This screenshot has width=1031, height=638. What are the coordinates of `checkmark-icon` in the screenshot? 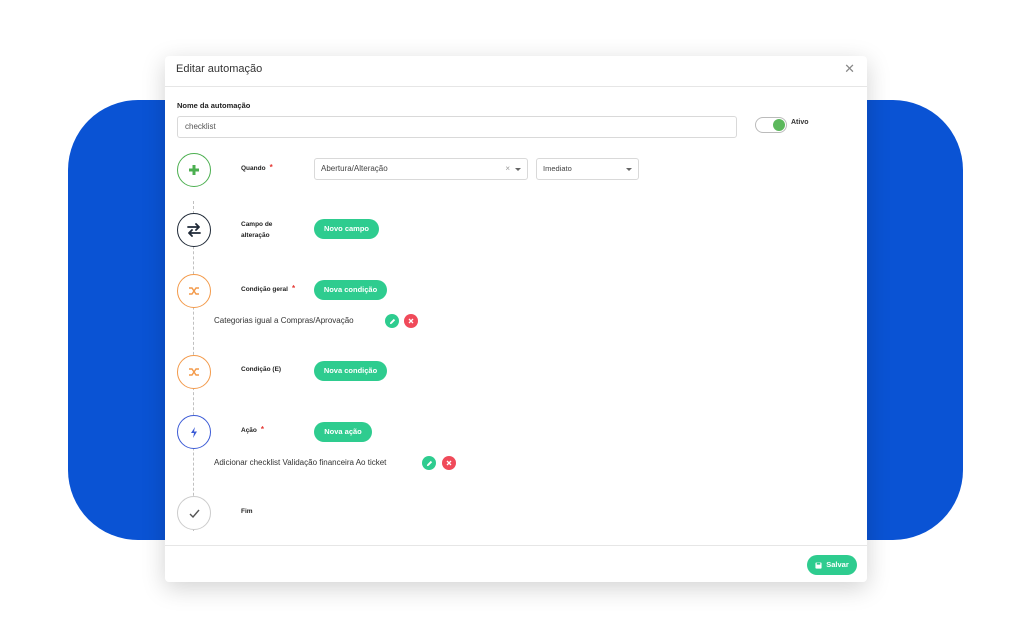 It's located at (194, 513).